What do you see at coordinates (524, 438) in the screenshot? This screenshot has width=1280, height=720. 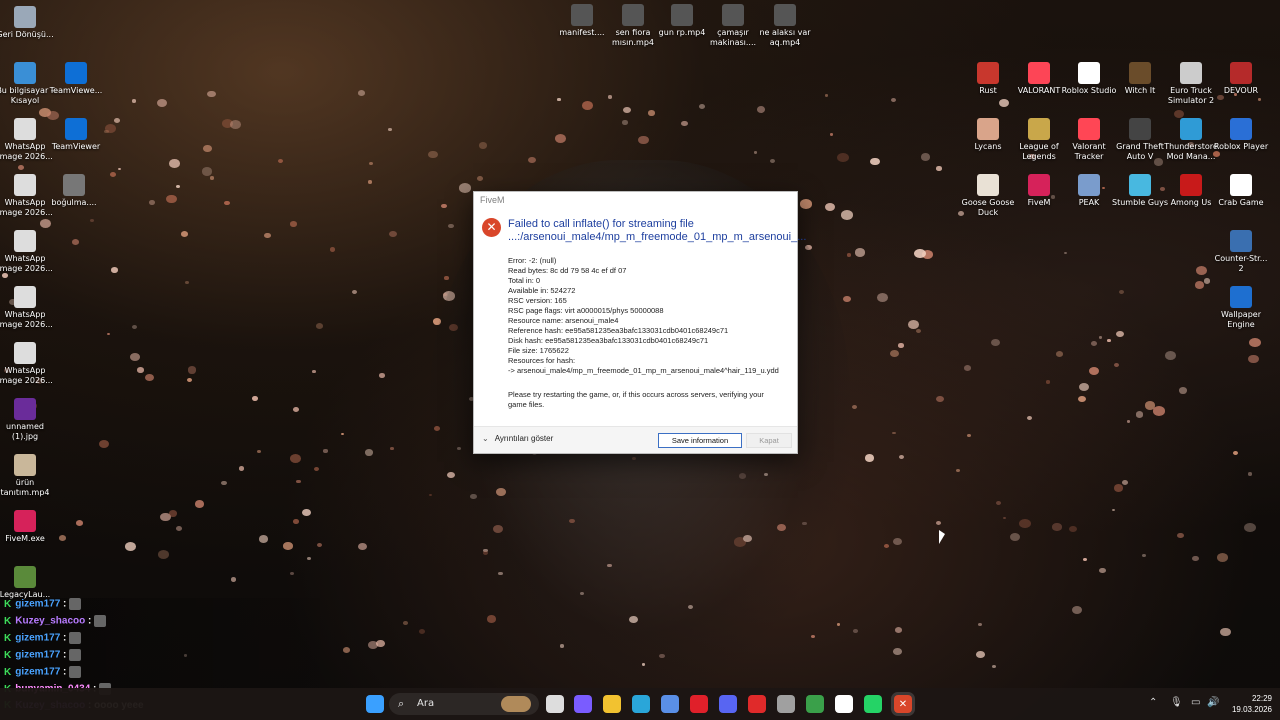 I see `show-details-label: Ayrıntıları göster` at bounding box center [524, 438].